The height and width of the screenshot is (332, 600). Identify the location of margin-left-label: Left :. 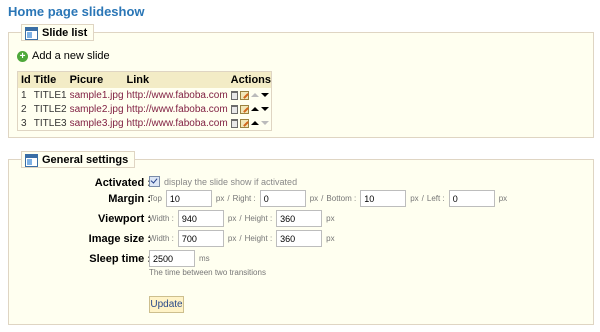
(435, 198).